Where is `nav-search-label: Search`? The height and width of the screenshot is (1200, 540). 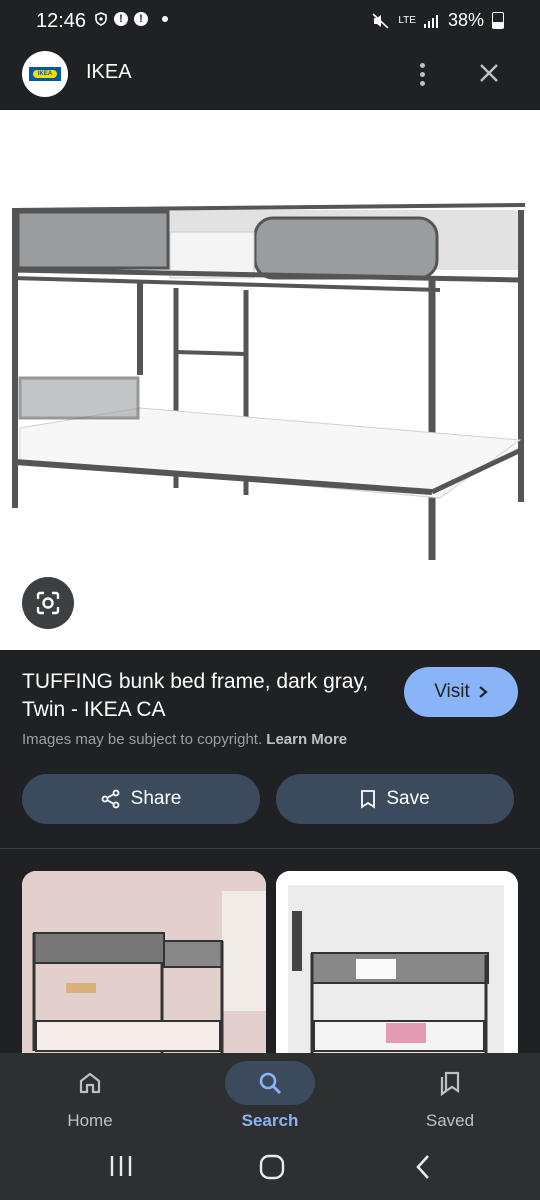 nav-search-label: Search is located at coordinates (270, 1120).